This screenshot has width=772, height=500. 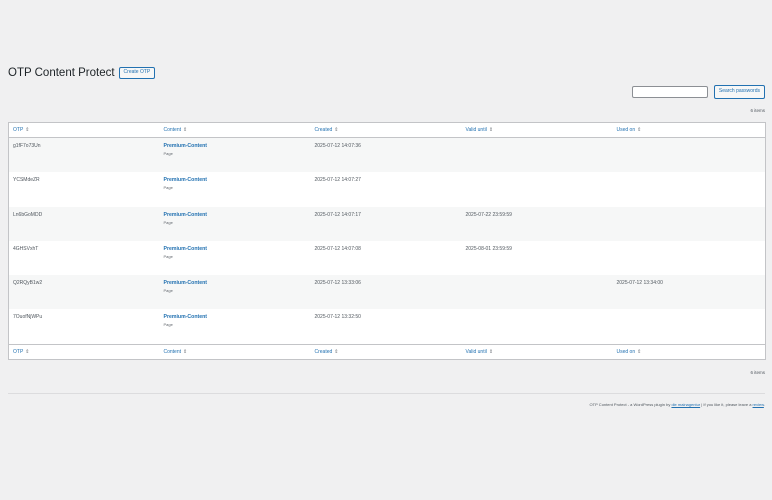 I want to click on items-count-top: 6 items, so click(x=757, y=110).